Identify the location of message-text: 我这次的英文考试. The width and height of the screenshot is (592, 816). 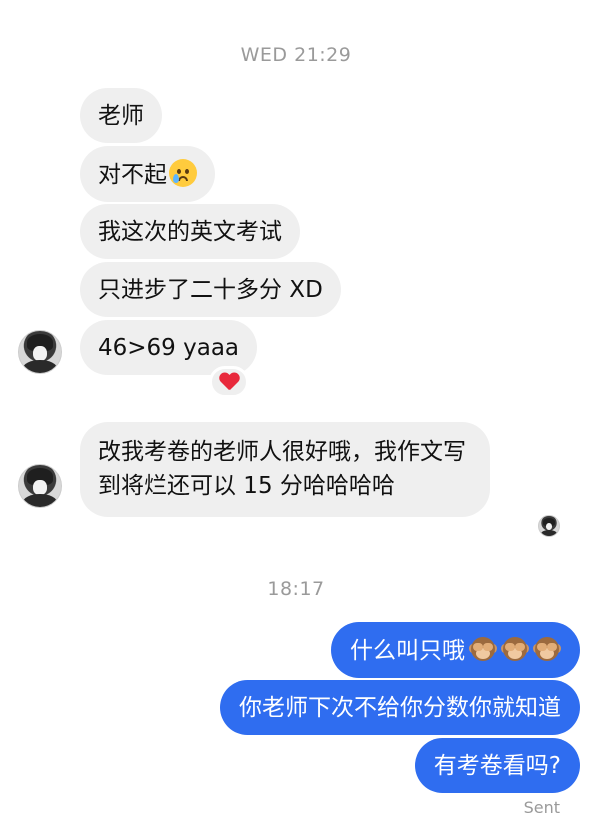
(190, 232).